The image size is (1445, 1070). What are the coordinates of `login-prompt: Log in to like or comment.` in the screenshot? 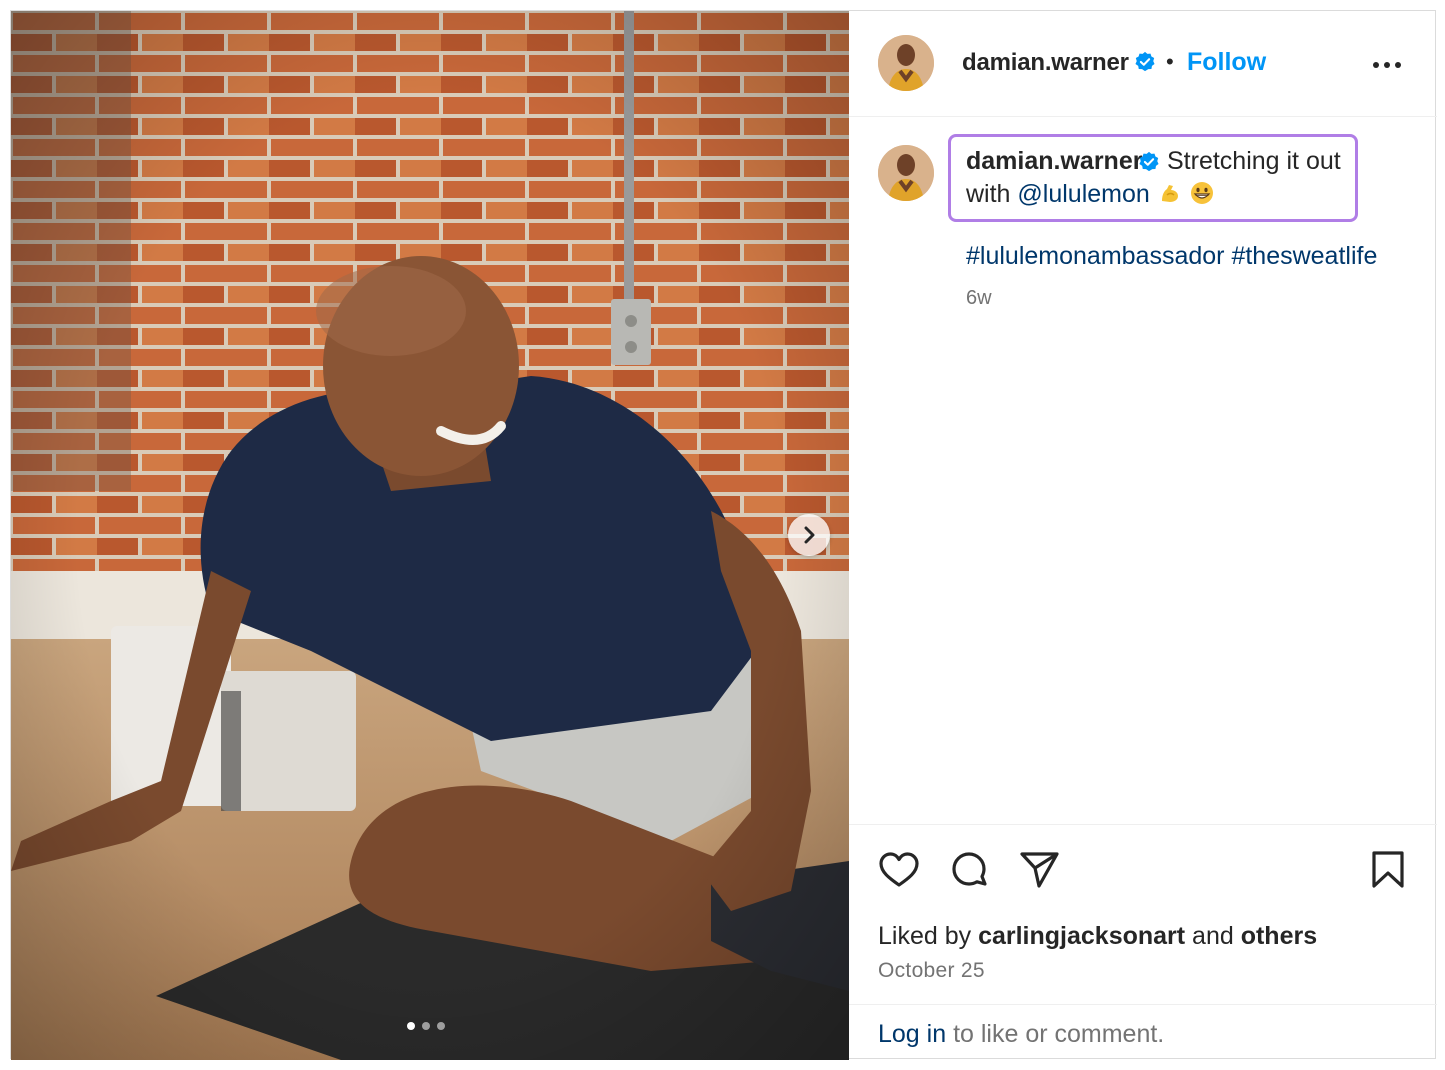 It's located at (1021, 1034).